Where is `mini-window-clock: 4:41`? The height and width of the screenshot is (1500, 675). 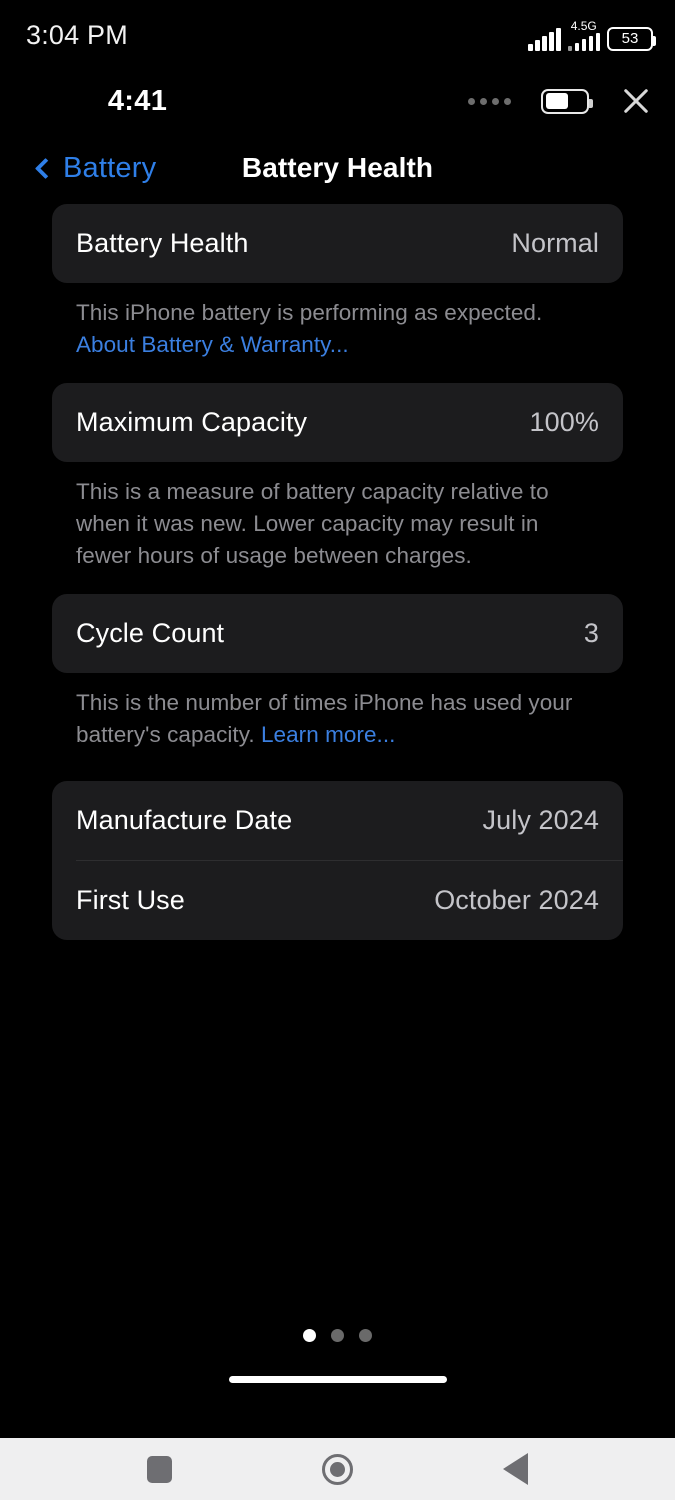
mini-window-clock: 4:41 is located at coordinates (137, 100).